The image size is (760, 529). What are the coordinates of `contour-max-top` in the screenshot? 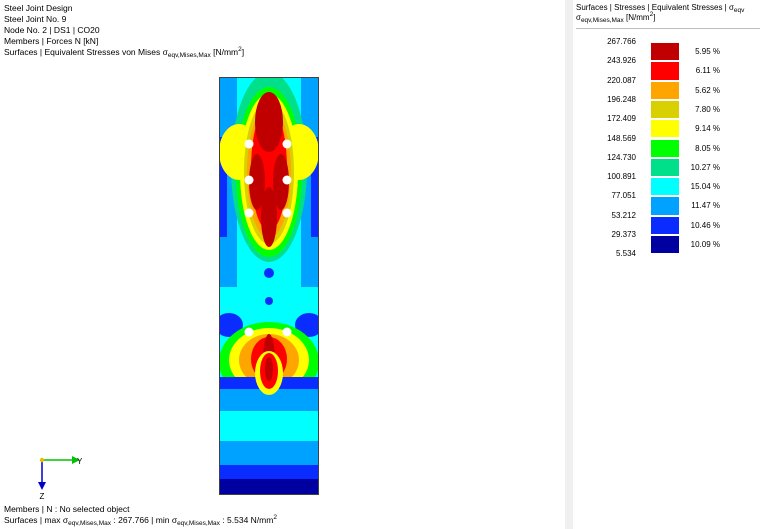 It's located at (269, 122).